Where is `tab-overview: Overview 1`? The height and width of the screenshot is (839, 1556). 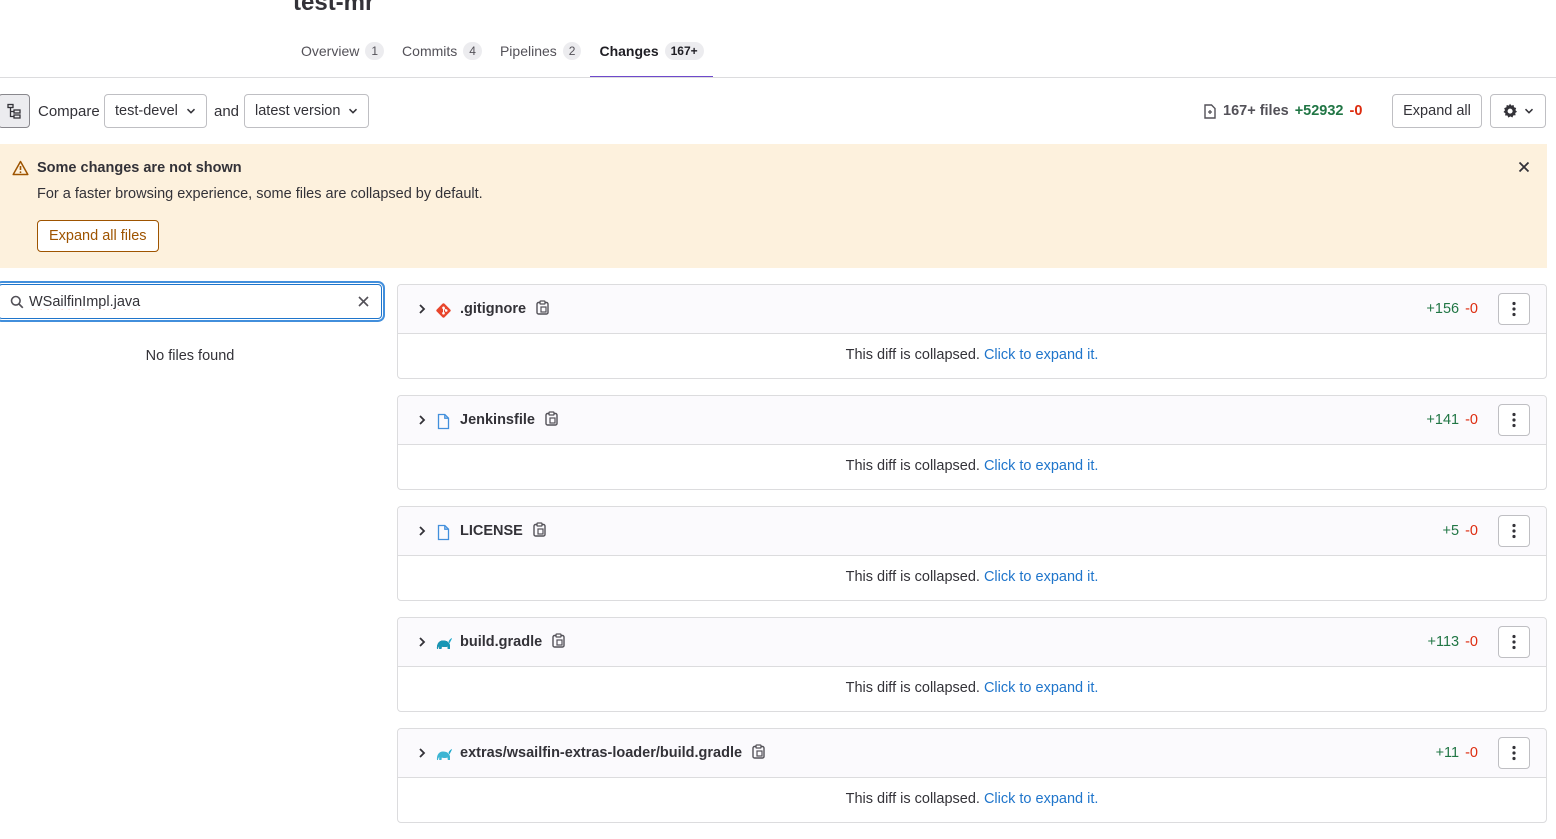
tab-overview: Overview 1 is located at coordinates (342, 57).